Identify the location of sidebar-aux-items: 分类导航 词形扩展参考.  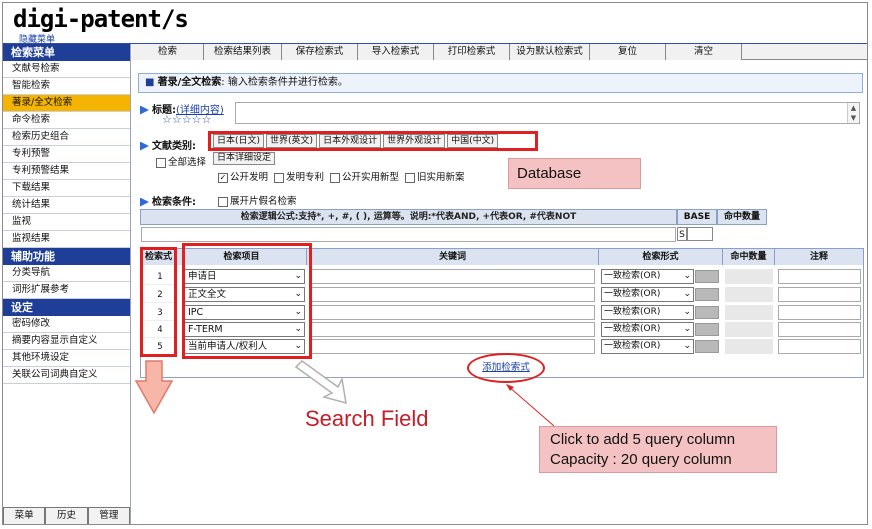
(66, 282).